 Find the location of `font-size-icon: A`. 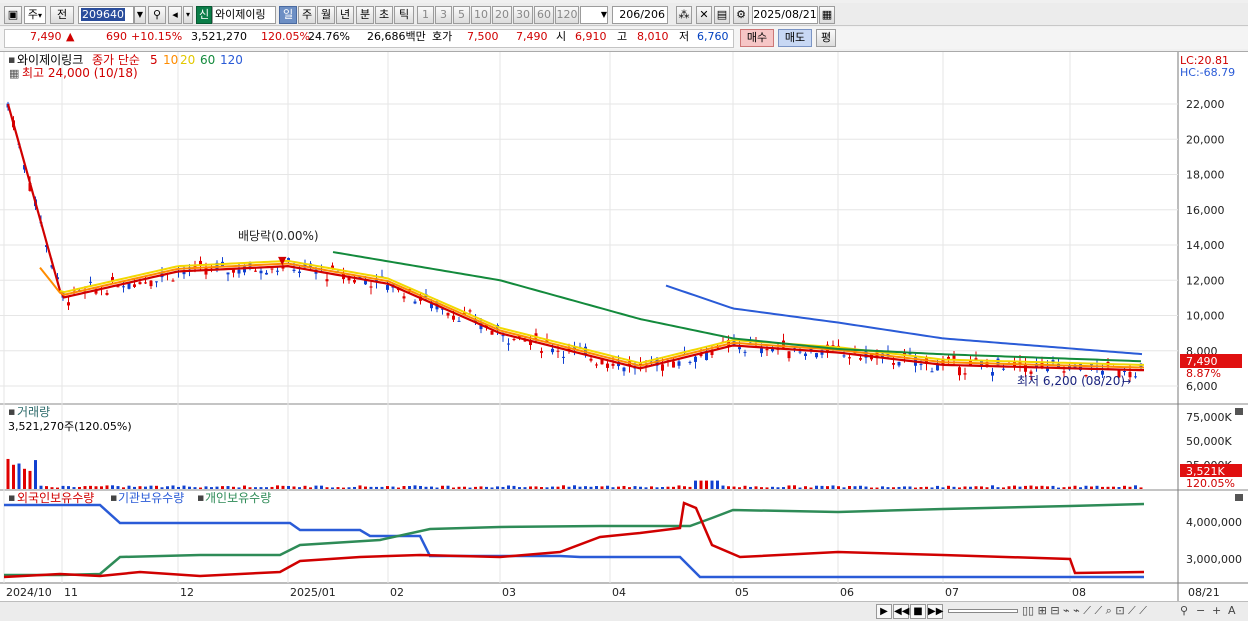

font-size-icon: A is located at coordinates (1232, 610).